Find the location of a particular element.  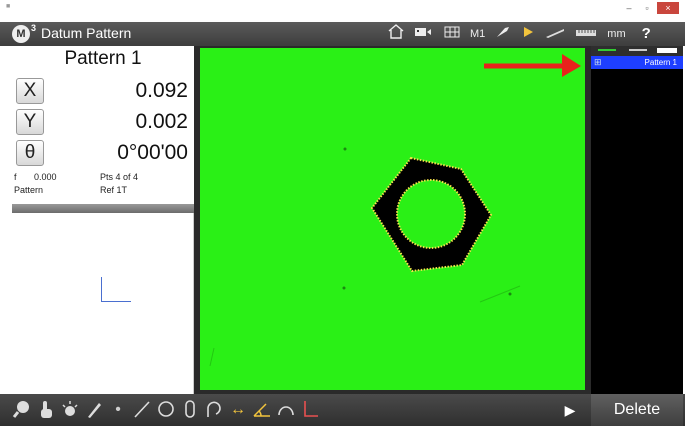

circle-icon is located at coordinates (166, 410).